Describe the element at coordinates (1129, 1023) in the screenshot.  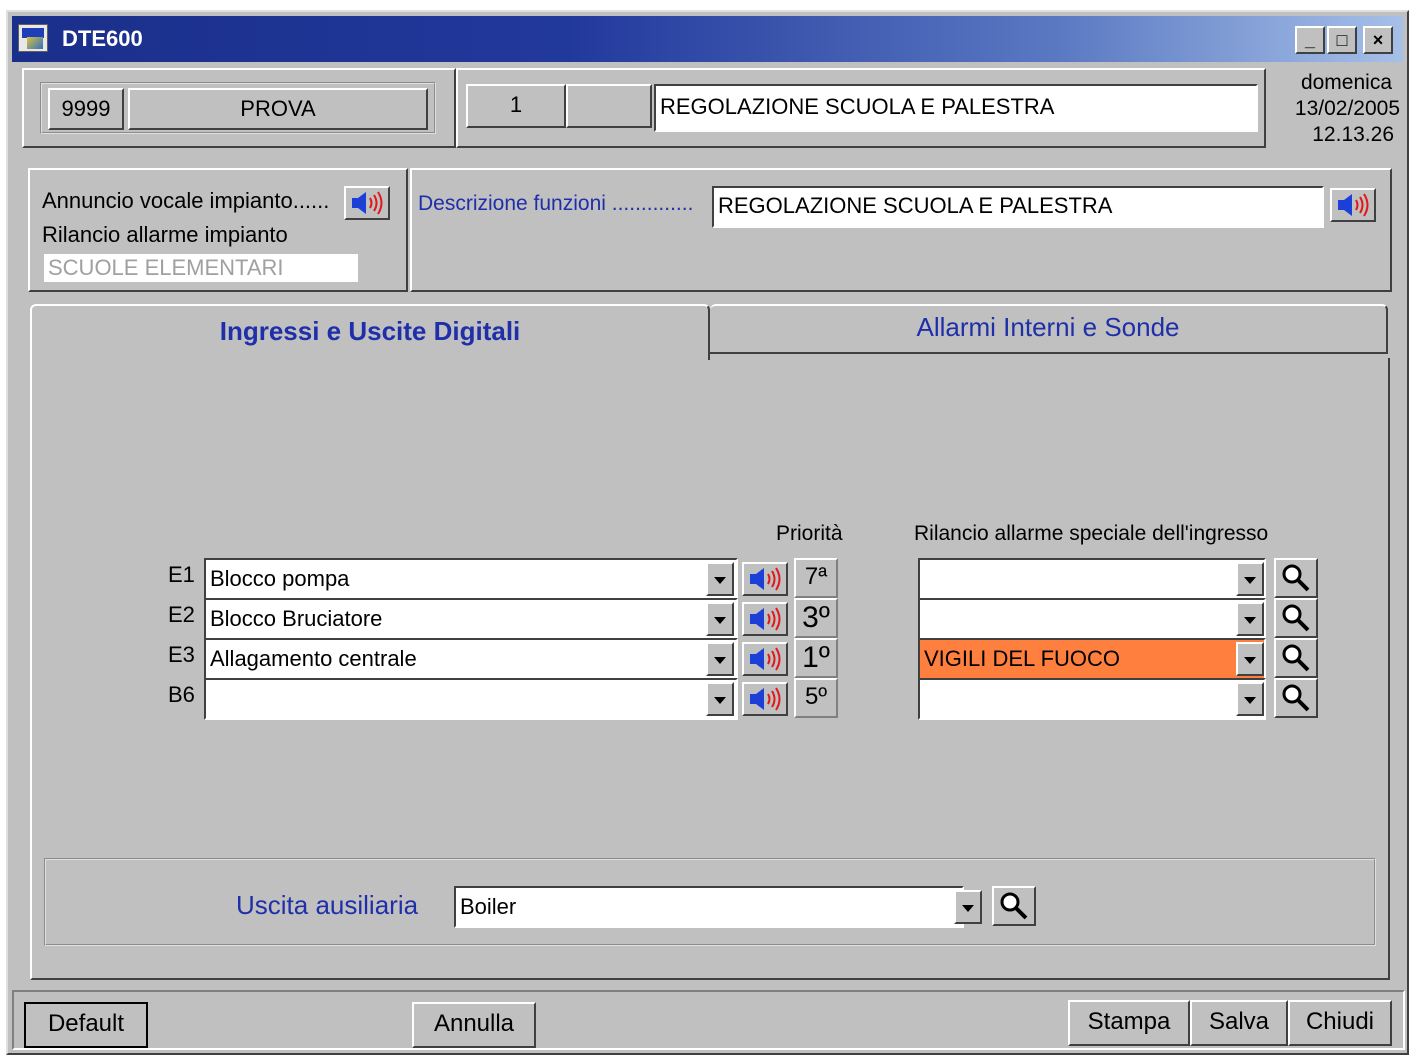
I see `stampa-button: Stampa` at that location.